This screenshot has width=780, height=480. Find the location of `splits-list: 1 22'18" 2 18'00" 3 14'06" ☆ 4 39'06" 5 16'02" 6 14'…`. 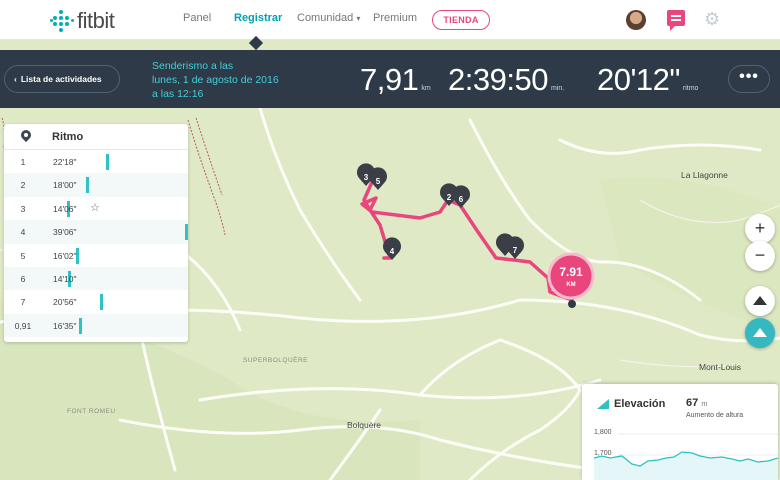

splits-list: 1 22'18" 2 18'00" 3 14'06" ☆ 4 39'06" 5 16'02" 6 14'… is located at coordinates (96, 244).